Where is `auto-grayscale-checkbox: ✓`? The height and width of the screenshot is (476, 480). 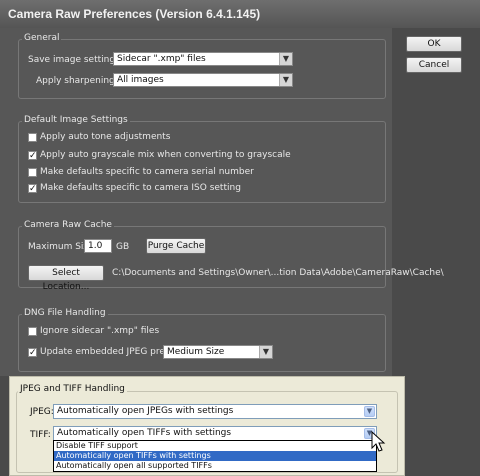
auto-grayscale-checkbox: ✓ is located at coordinates (32, 156).